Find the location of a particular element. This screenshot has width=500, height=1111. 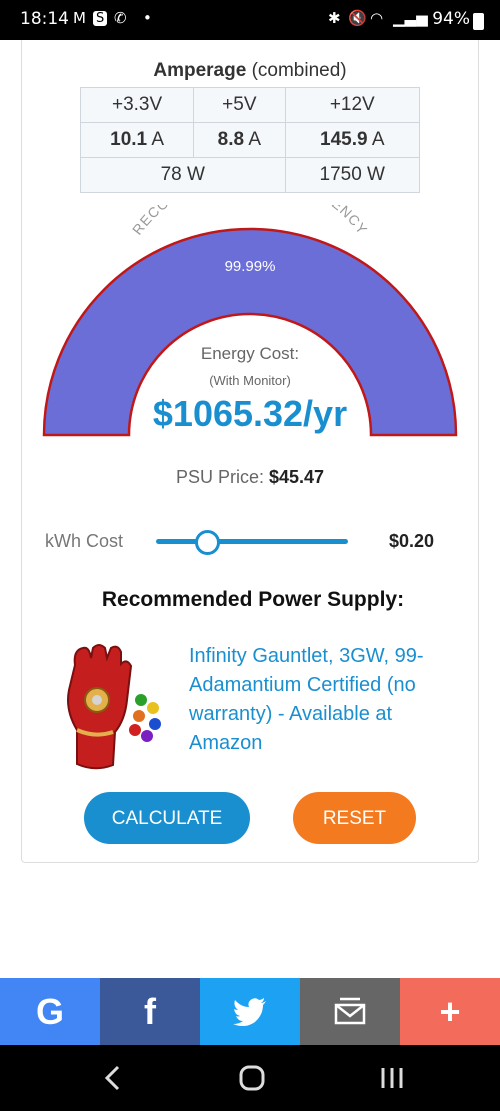

amp-3v3-unit: A is located at coordinates (158, 139).